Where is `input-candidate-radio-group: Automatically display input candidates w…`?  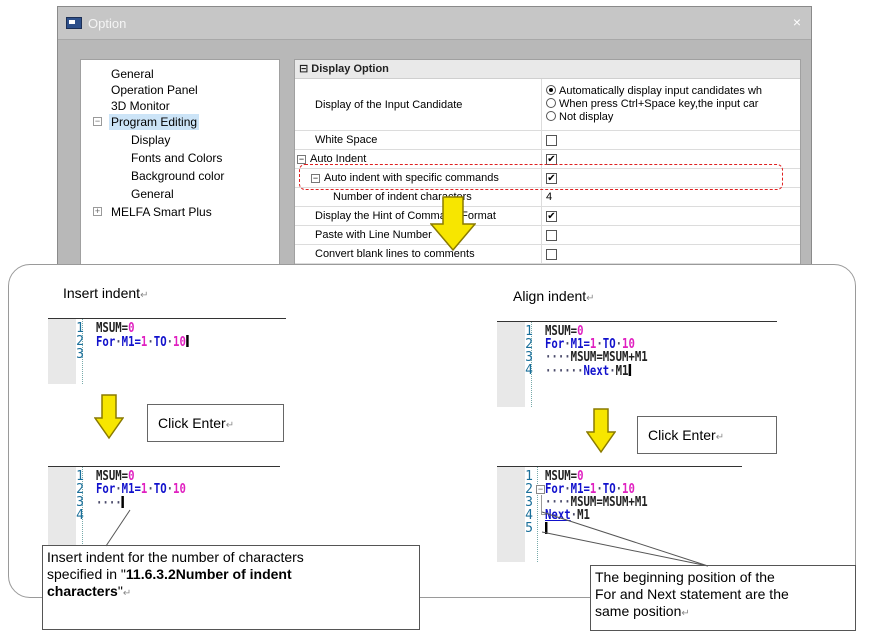 input-candidate-radio-group: Automatically display input candidates w… is located at coordinates (654, 104).